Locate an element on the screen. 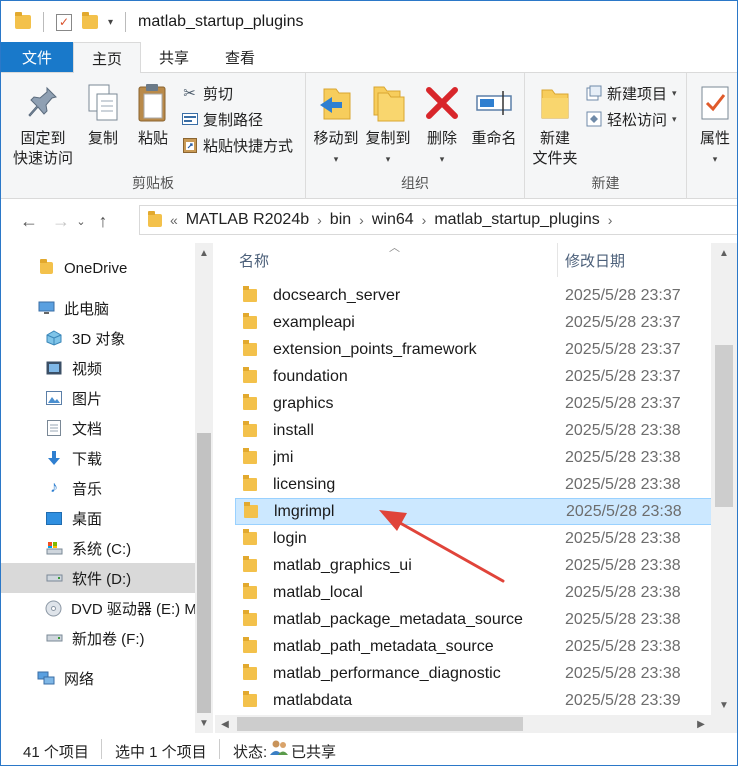 Image resolution: width=738 pixels, height=766 pixels. nav-item-drive-f: 新加卷 (F:) is located at coordinates (98, 638).